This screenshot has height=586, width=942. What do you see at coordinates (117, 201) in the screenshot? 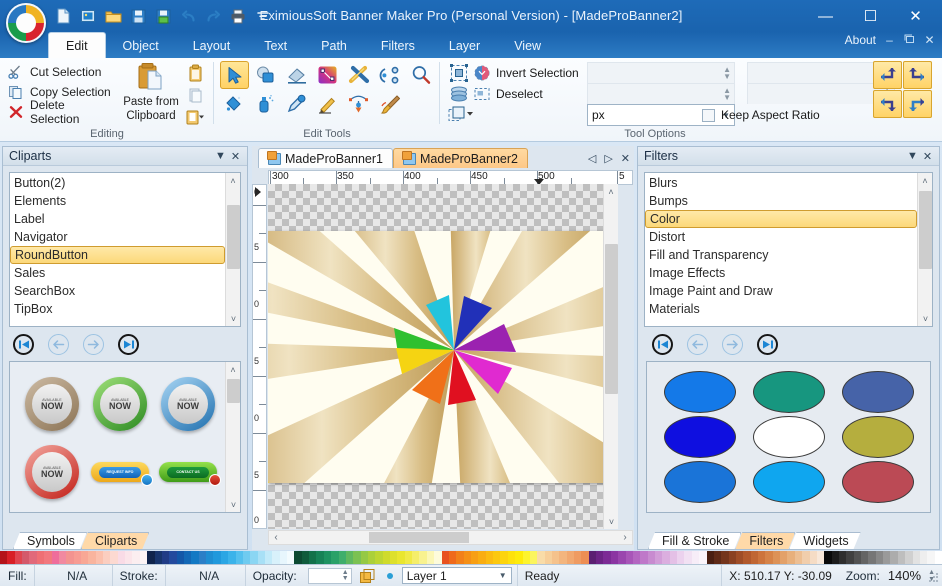
I see `clipart-item-elements: Elements` at bounding box center [117, 201].